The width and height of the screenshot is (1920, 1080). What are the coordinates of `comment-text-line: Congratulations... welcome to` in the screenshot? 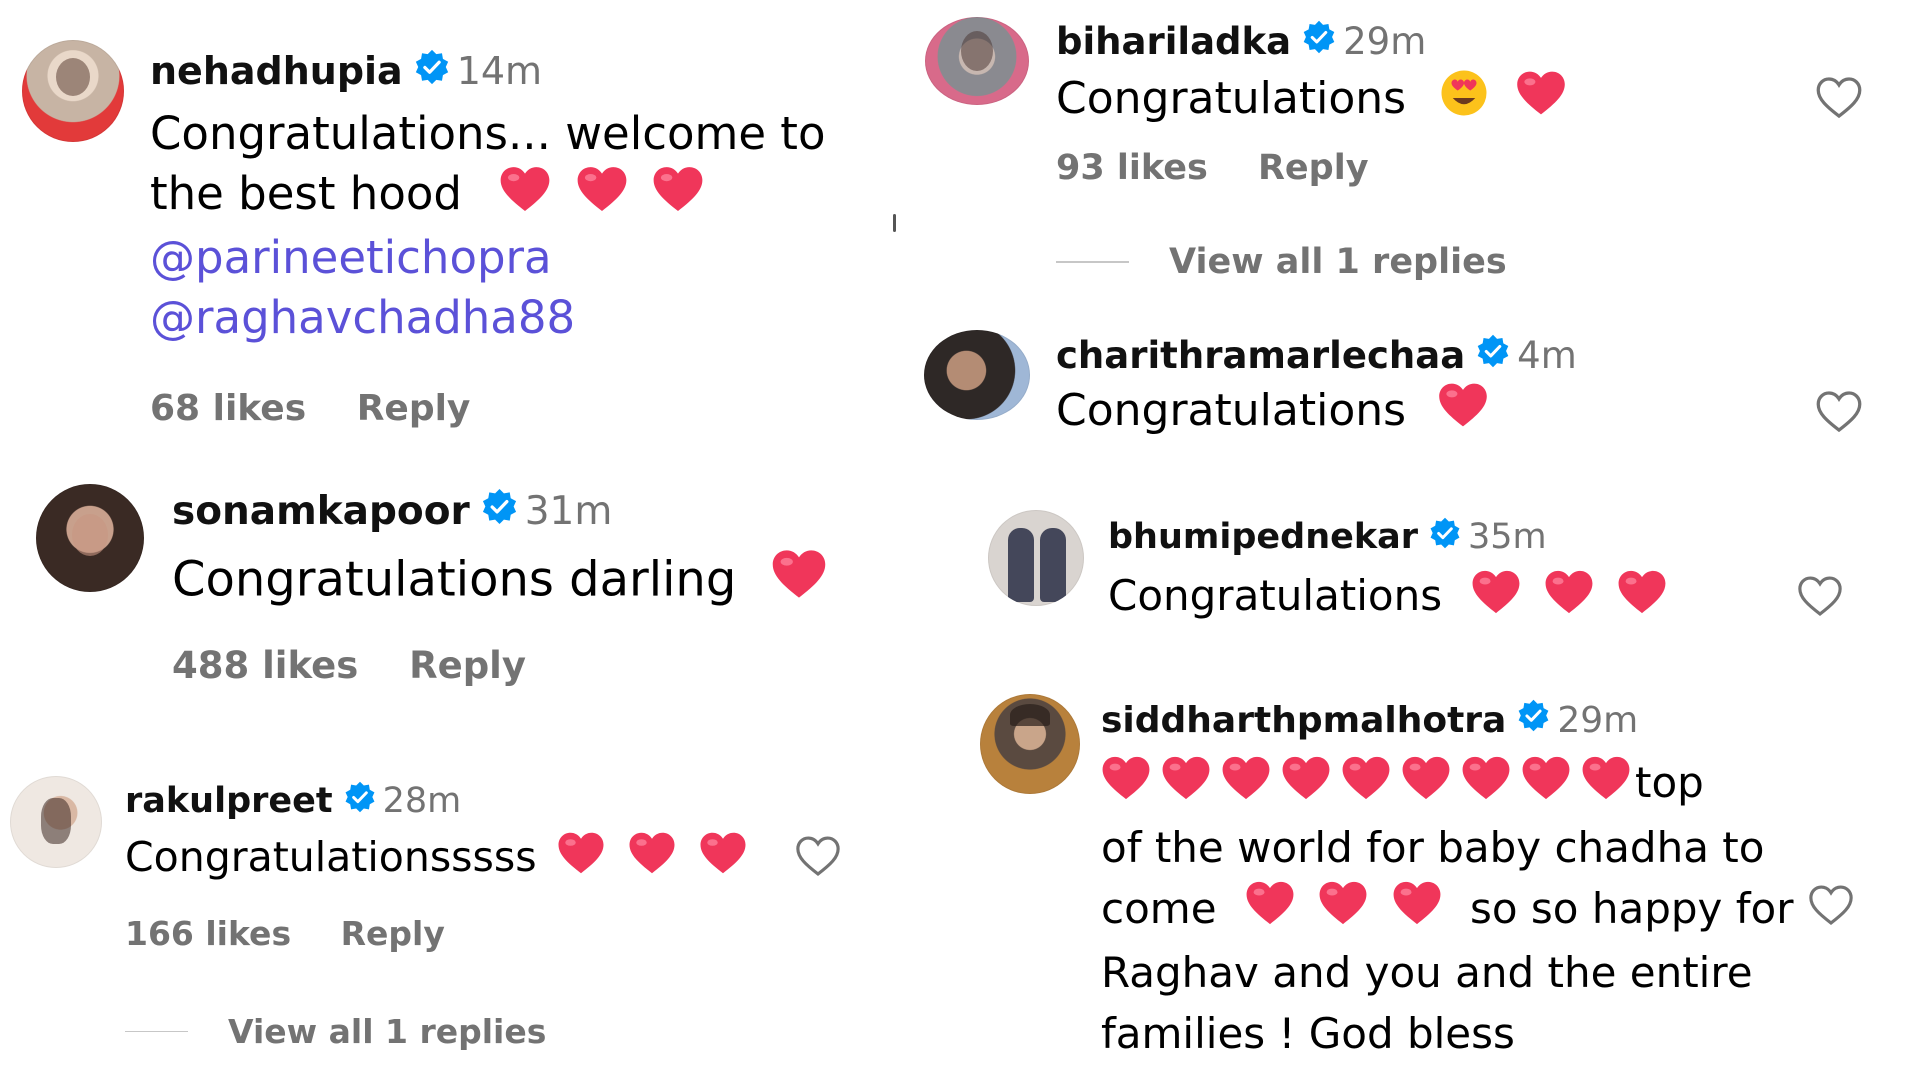 It's located at (488, 133).